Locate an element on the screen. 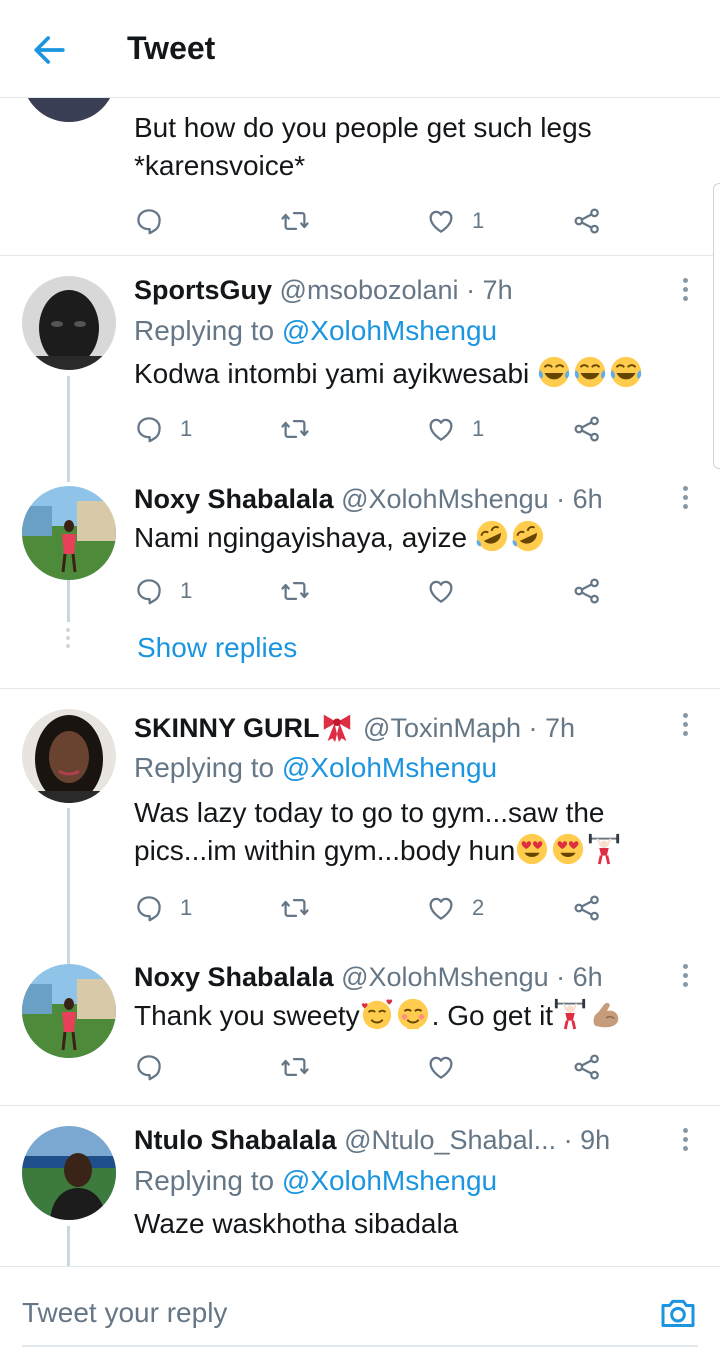  tweet-actions: 1 1 is located at coordinates (374, 429).